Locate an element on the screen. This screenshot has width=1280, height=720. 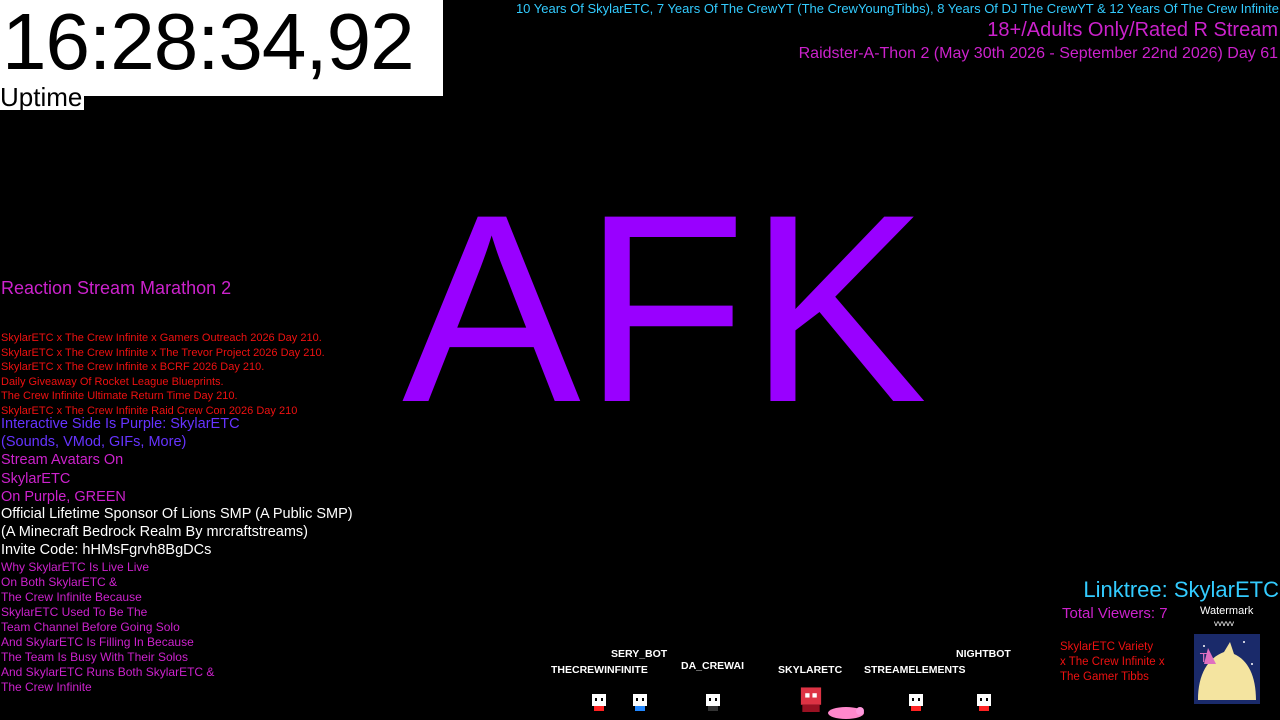
chatter-name: THECREWINFINITE is located at coordinates (599, 670).